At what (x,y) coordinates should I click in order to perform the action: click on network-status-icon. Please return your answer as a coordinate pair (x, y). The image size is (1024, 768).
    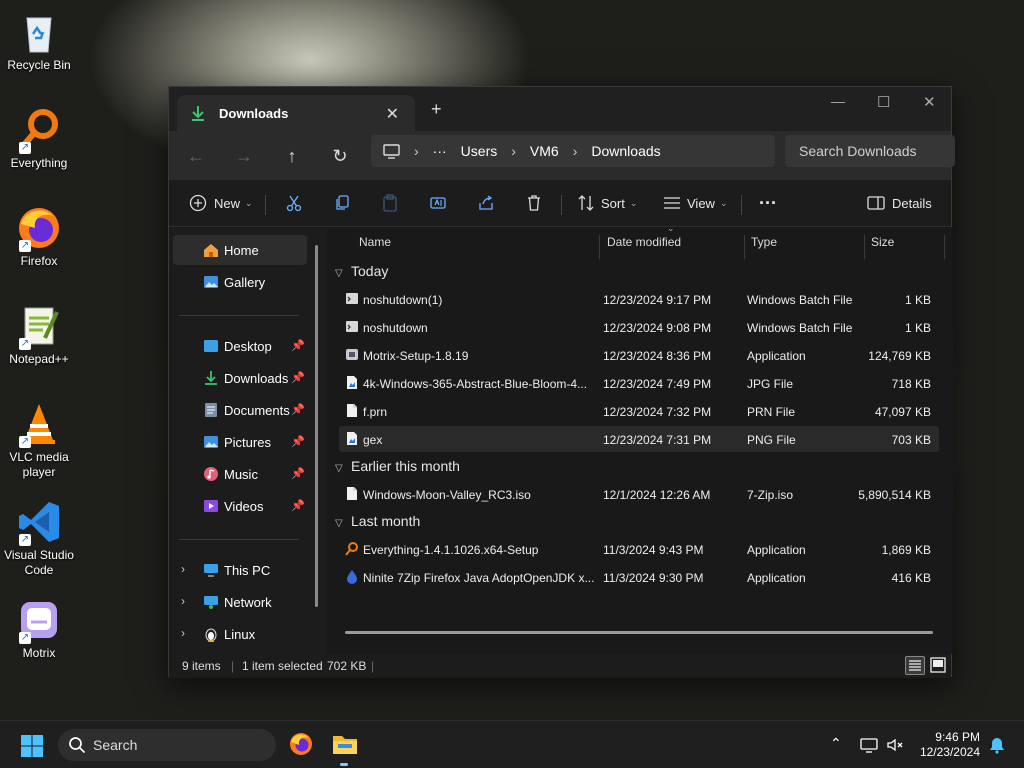
    Looking at the image, I should click on (869, 745).